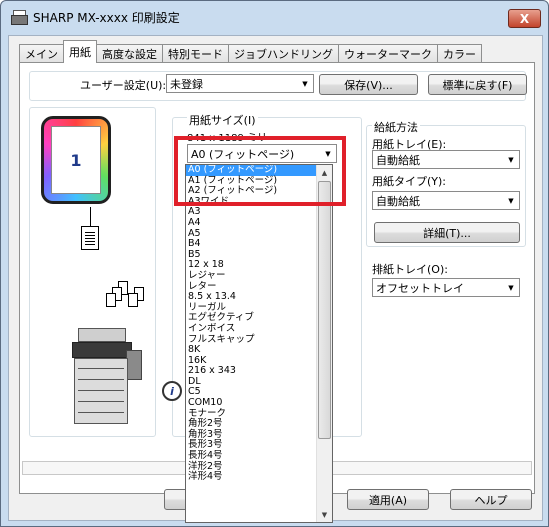  Describe the element at coordinates (274, 17) in the screenshot. I see `title-bar: SHARP MX-xxxx 印刷設定 X` at that location.